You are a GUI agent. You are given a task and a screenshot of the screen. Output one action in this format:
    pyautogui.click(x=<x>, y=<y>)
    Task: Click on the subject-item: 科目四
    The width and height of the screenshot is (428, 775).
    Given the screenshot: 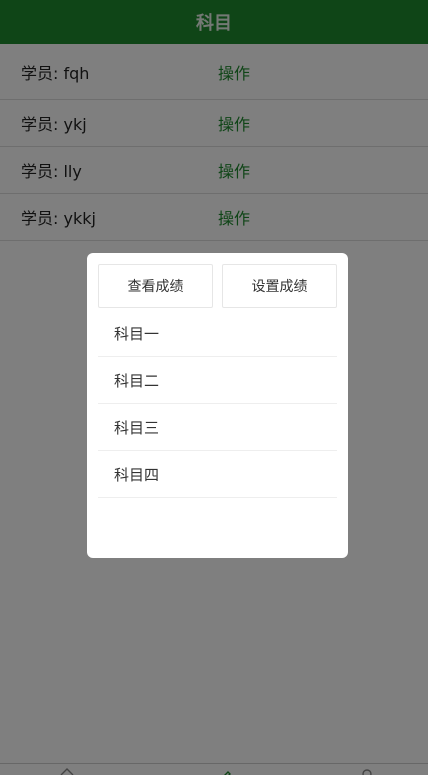 What is the action you would take?
    pyautogui.click(x=217, y=474)
    